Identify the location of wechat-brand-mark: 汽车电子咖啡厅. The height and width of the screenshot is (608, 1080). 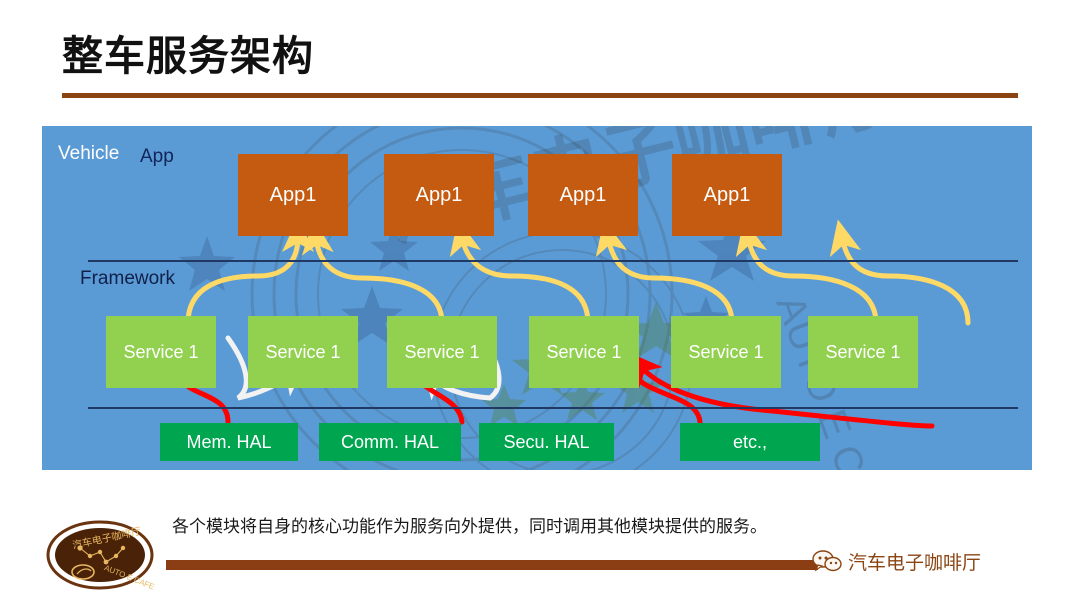
(896, 561).